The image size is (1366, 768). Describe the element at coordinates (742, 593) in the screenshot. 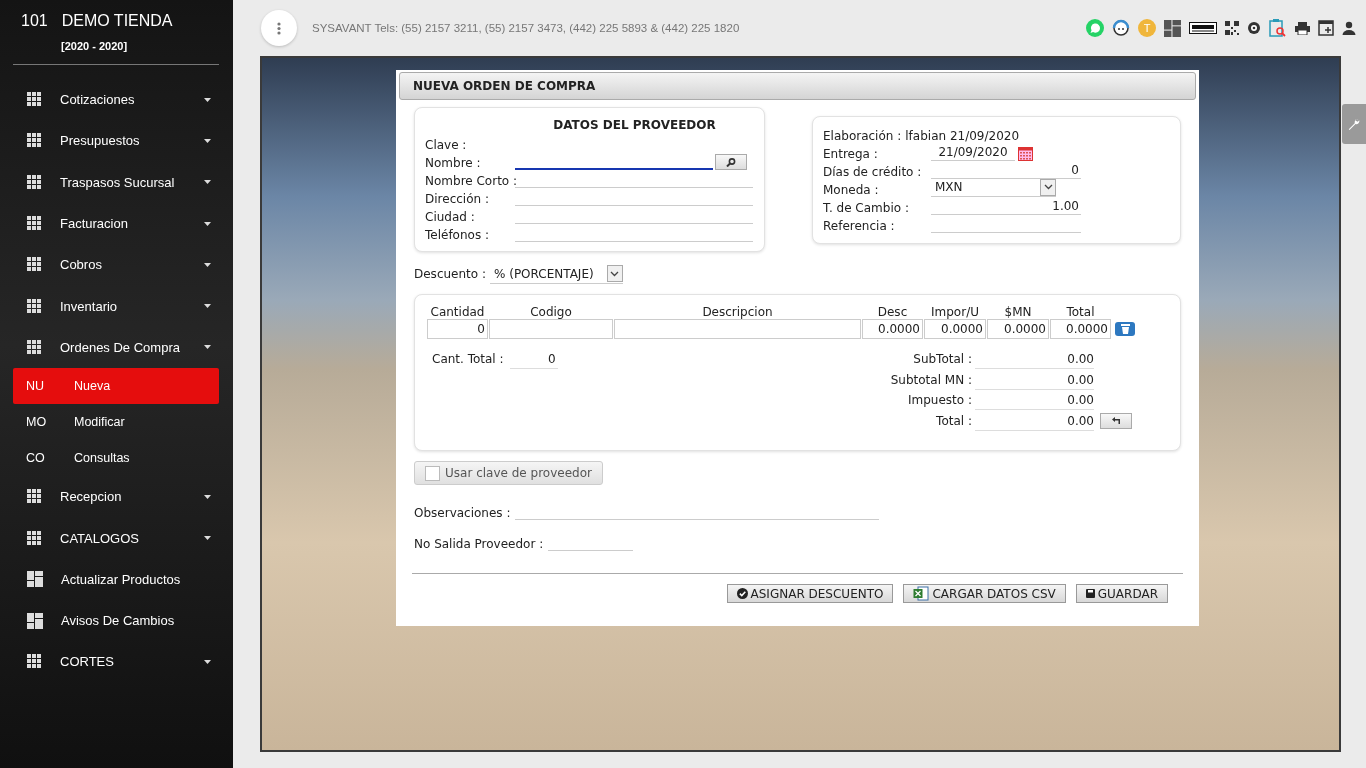

I see `check-circle-icon` at that location.